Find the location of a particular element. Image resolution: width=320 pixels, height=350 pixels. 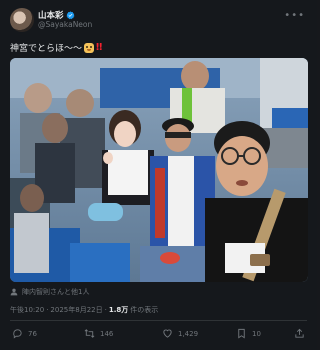

bookmark-icon is located at coordinates (241, 333).